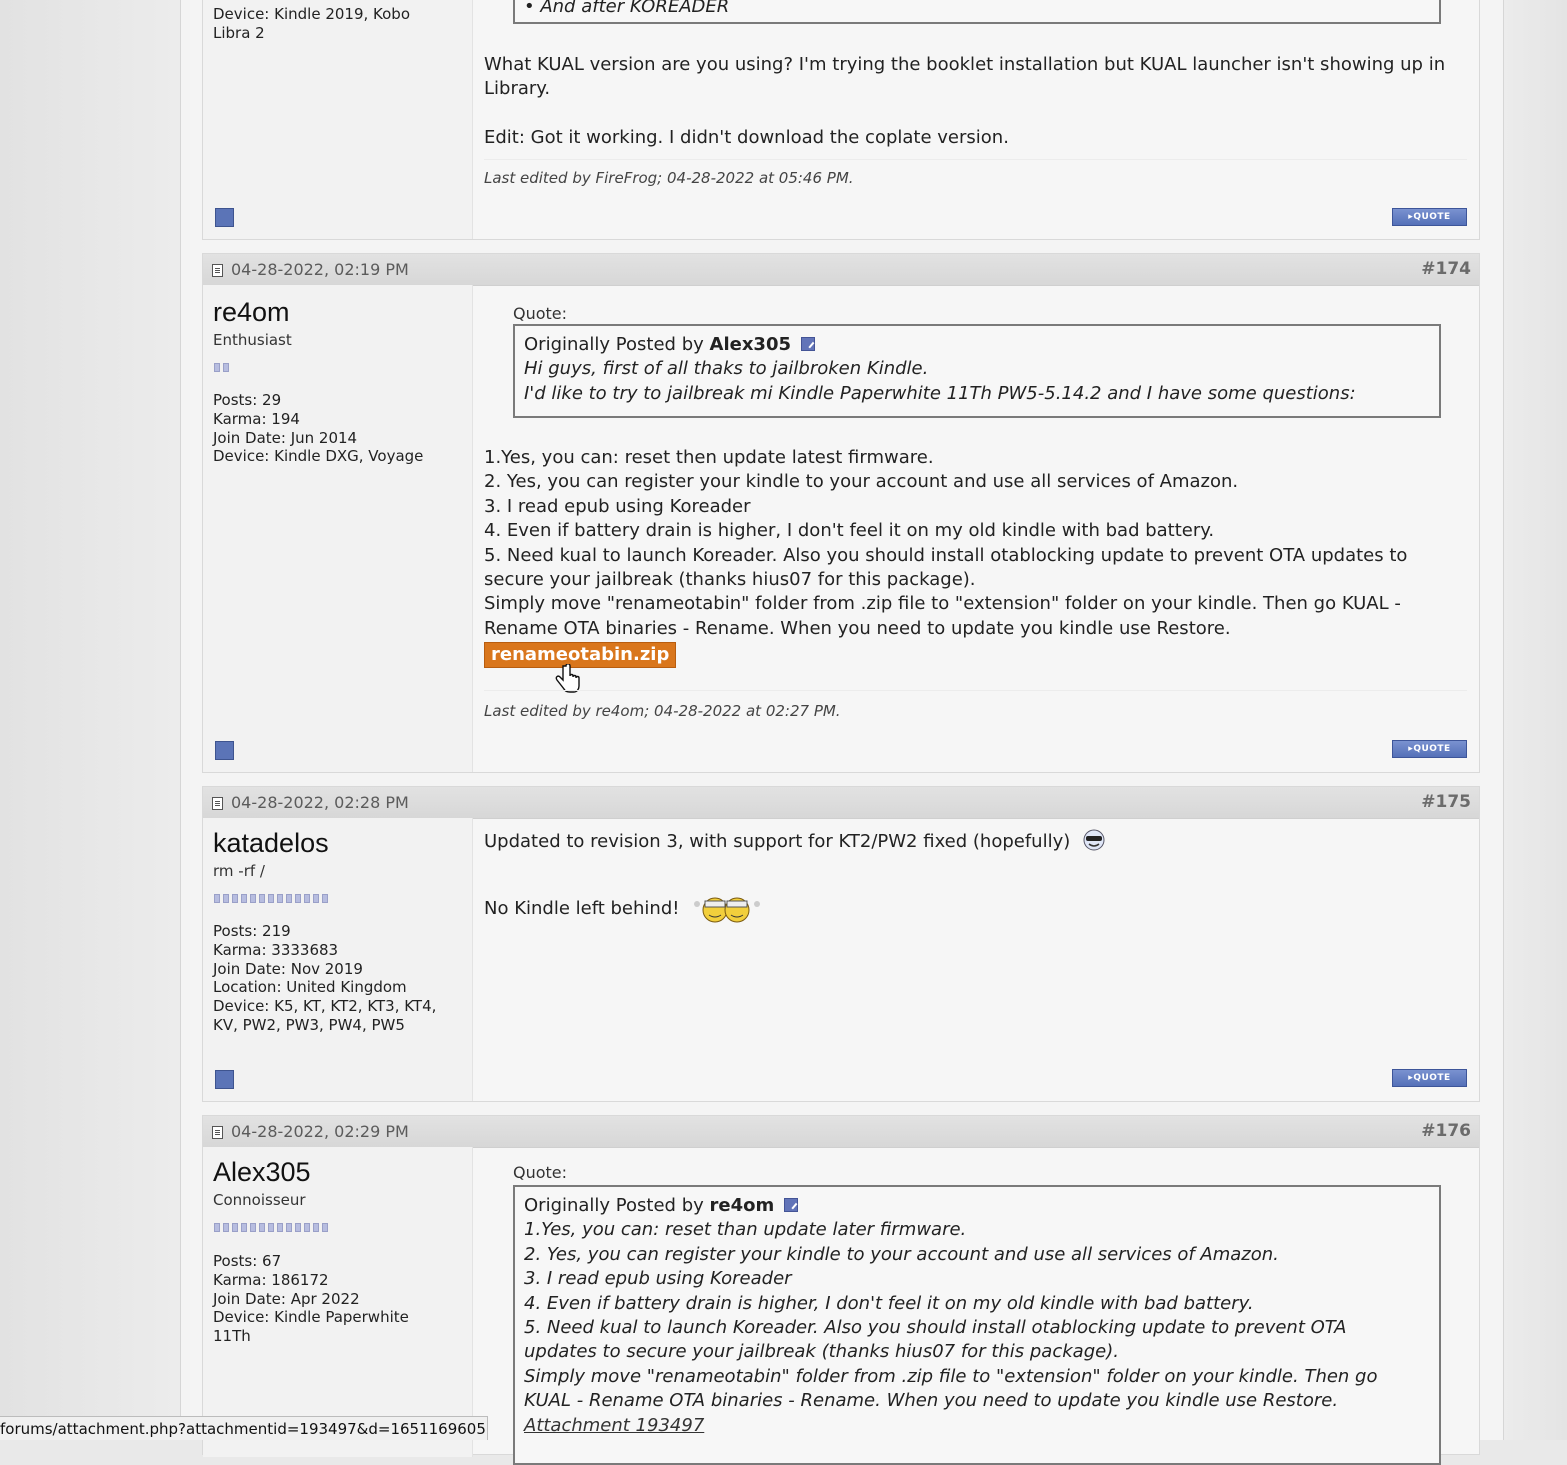  I want to click on quote-author: re4om, so click(742, 1205).